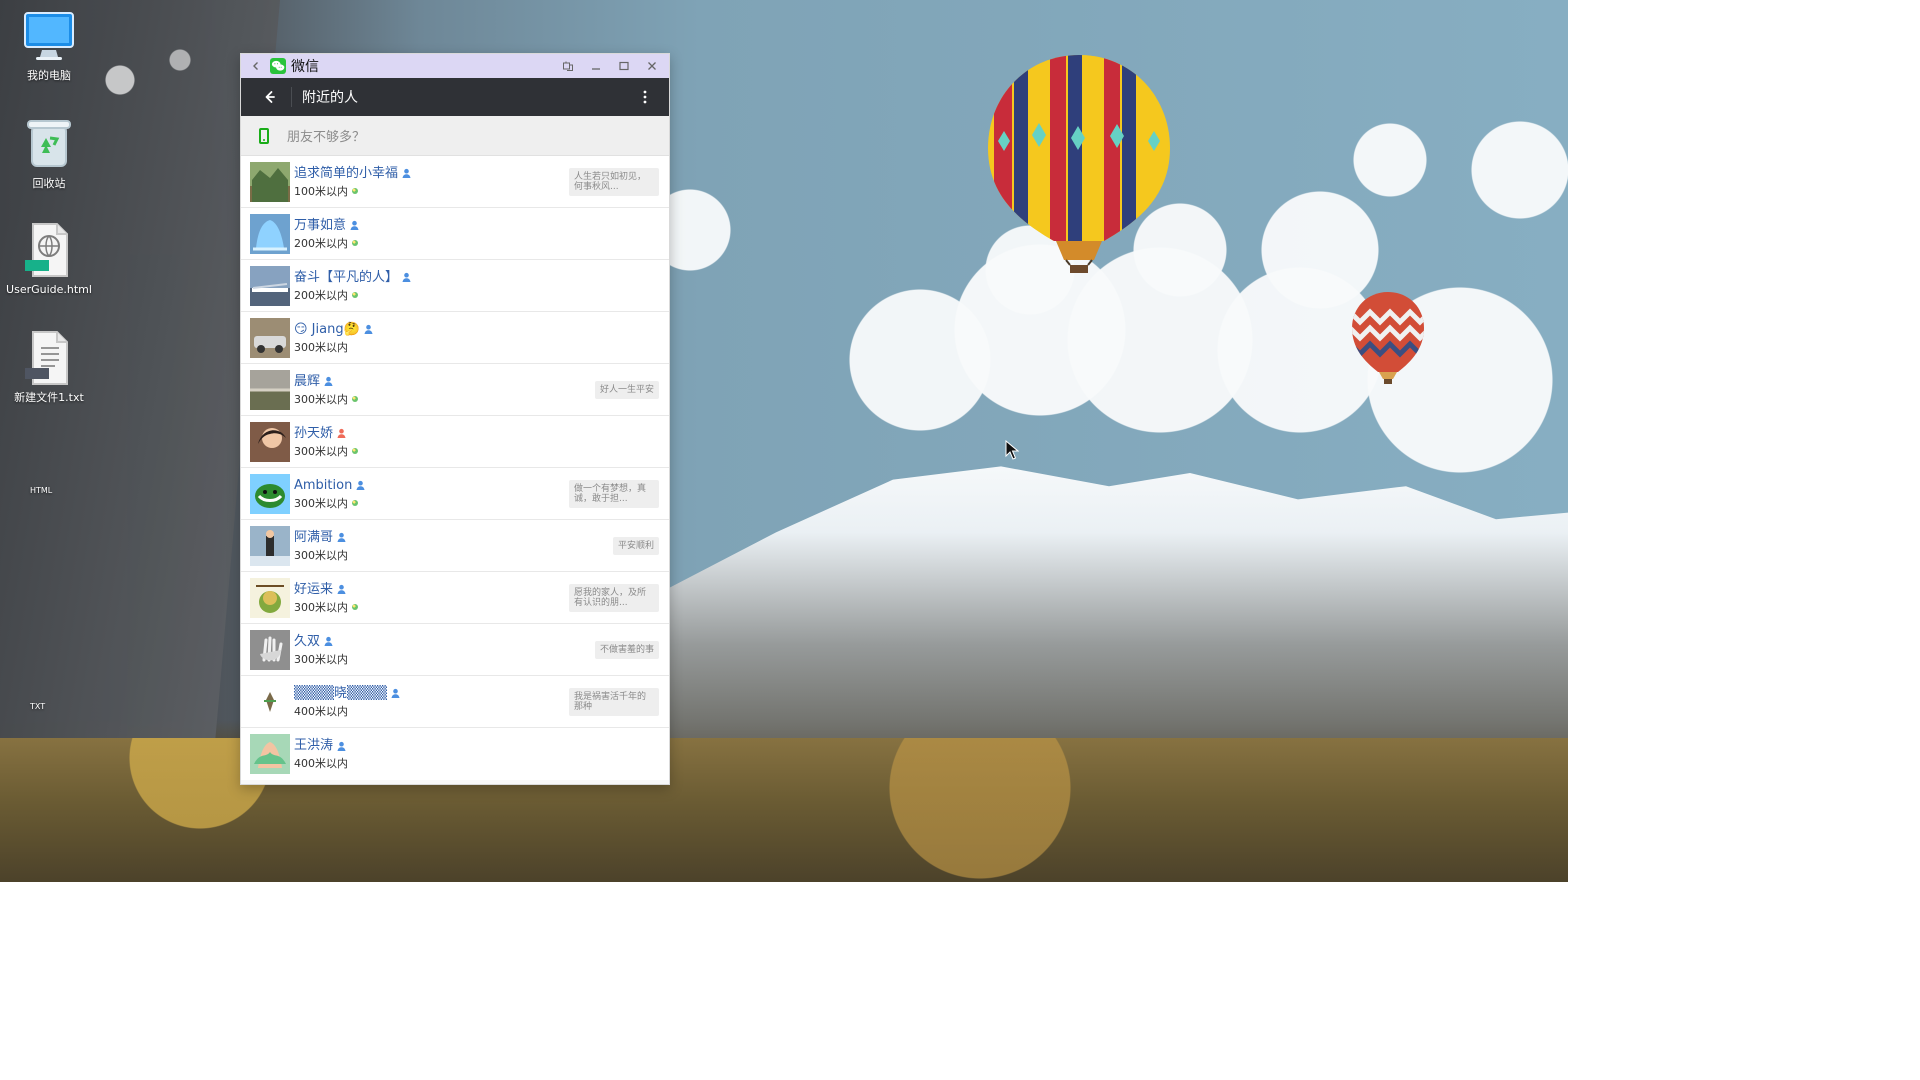  Describe the element at coordinates (455, 546) in the screenshot. I see `list-item: 阿满哥 300米以内 平安顺利` at that location.